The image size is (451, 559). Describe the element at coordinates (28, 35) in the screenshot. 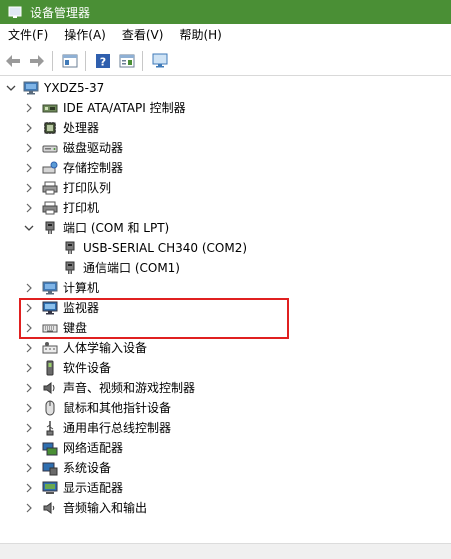

I see `menu-file: 文件(F)` at that location.